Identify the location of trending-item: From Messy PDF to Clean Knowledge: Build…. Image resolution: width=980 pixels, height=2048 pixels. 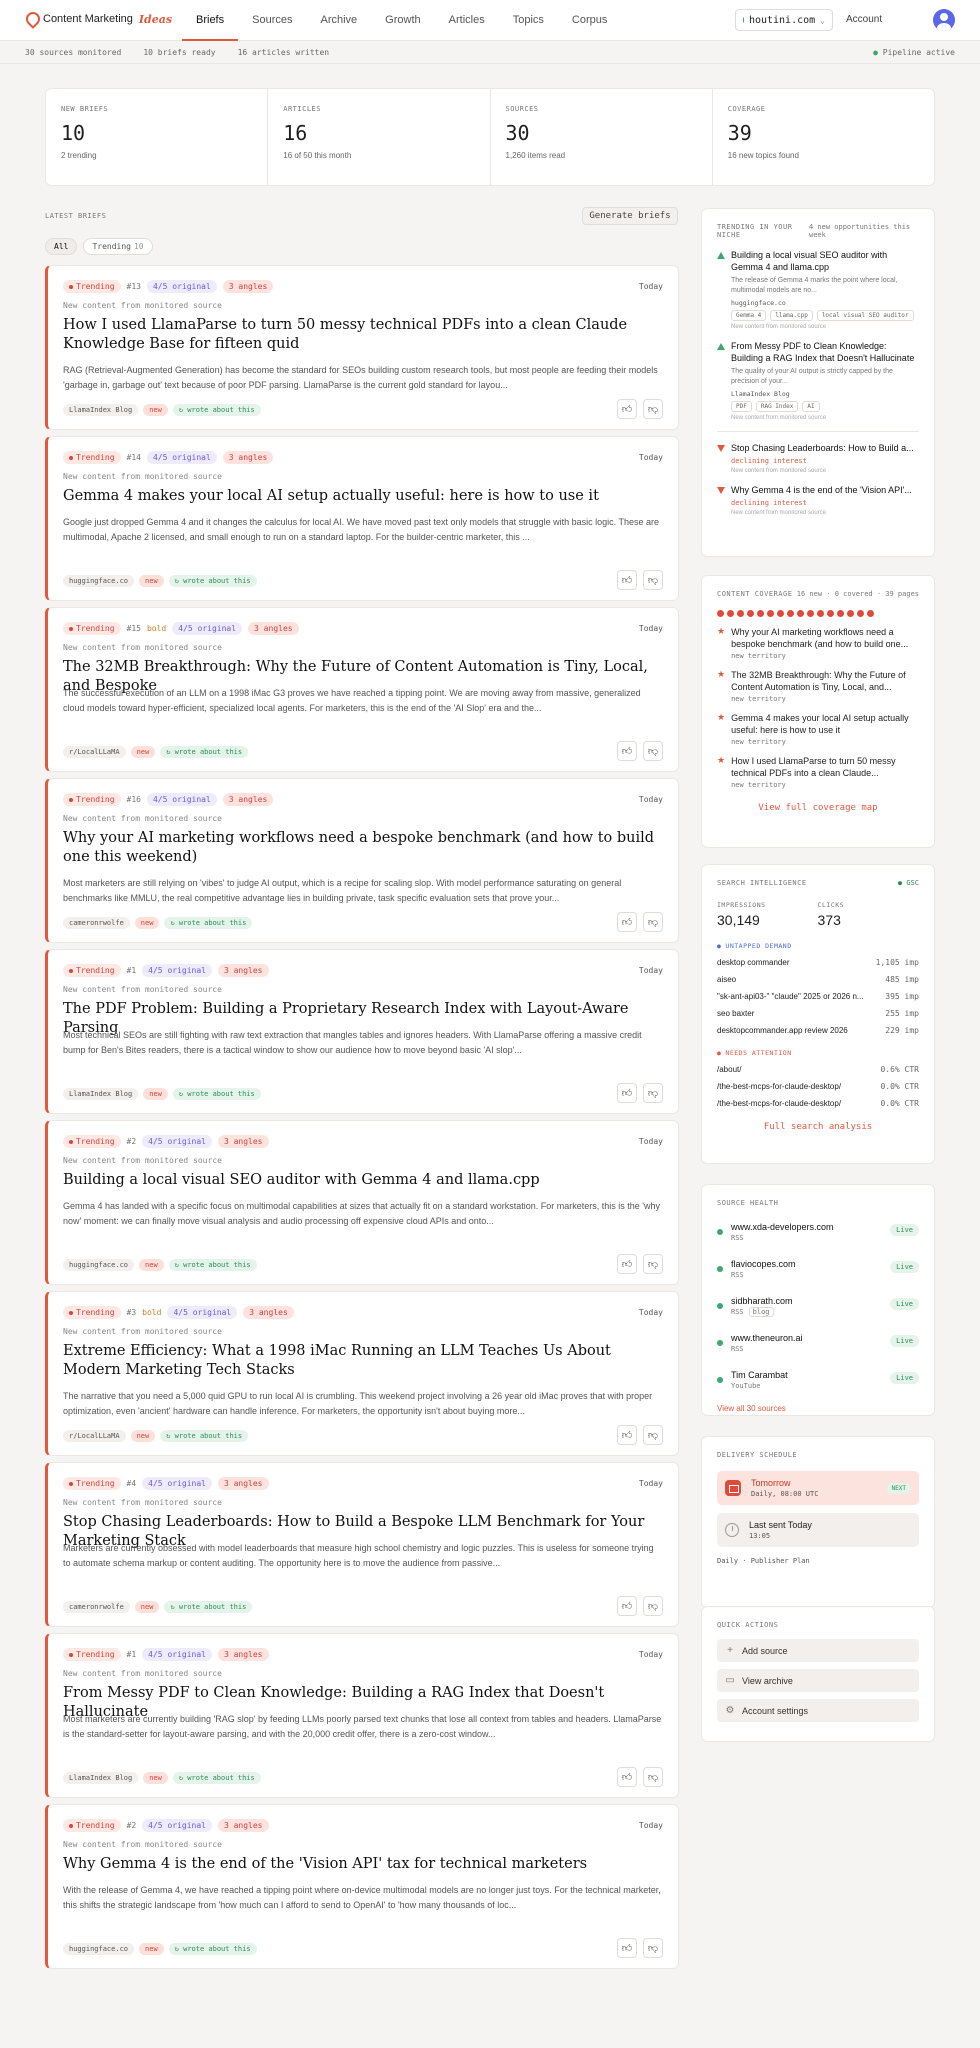
(818, 380).